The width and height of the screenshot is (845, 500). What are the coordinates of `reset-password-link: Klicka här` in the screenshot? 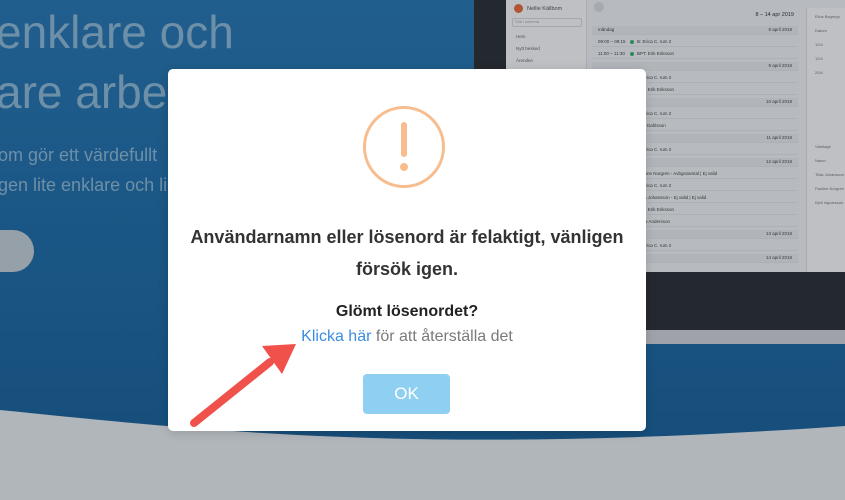 It's located at (336, 336).